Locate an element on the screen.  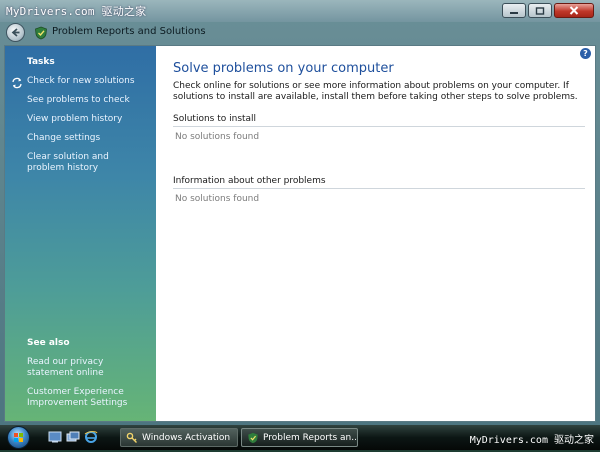
back-arrow-icon is located at coordinates (15, 32).